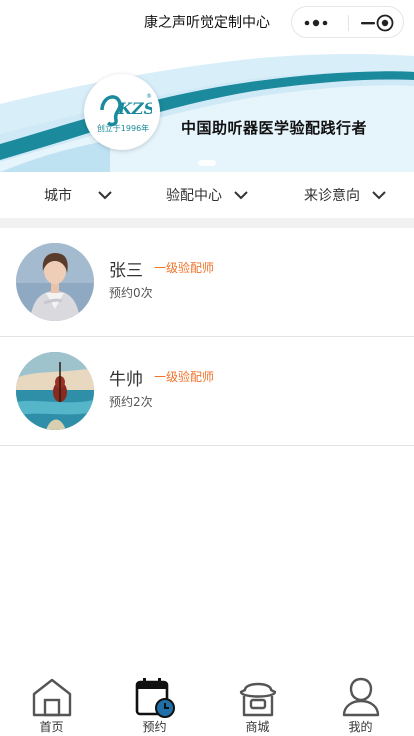  What do you see at coordinates (316, 23) in the screenshot?
I see `more-options-icon` at bounding box center [316, 23].